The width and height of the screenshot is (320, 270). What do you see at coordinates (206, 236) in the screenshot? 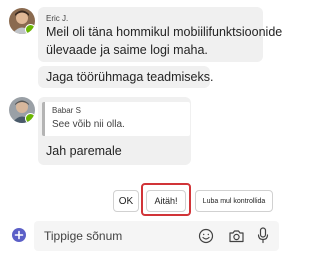
I see `emoji-icon` at bounding box center [206, 236].